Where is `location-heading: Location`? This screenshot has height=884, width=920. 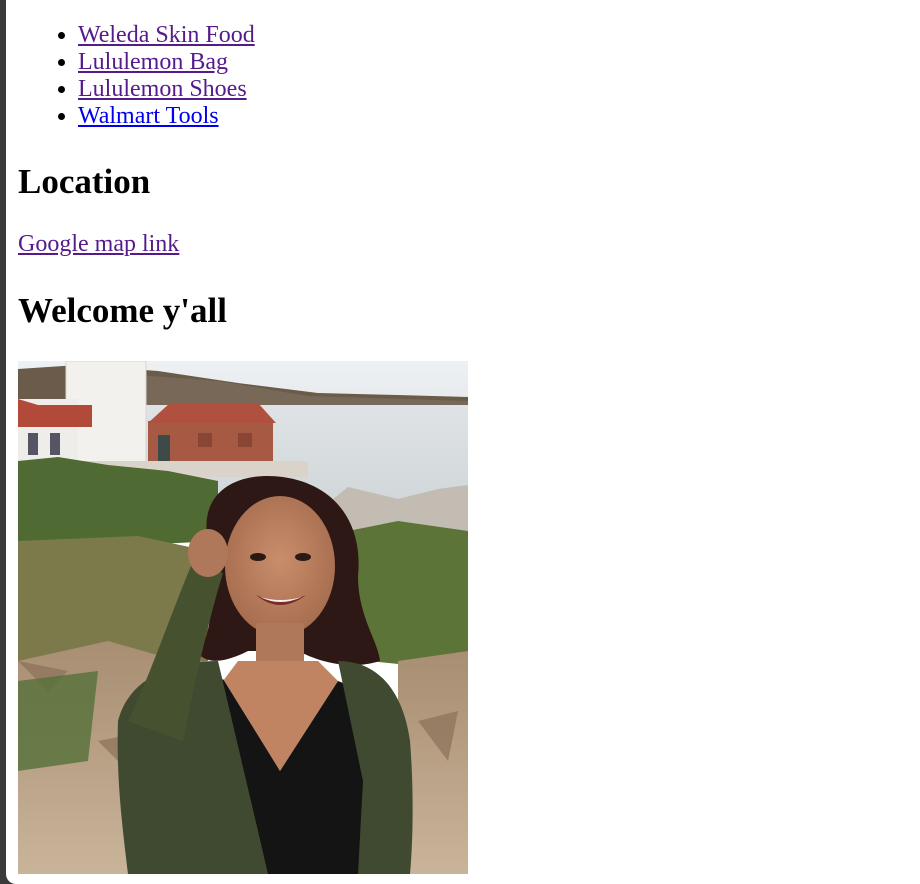 location-heading: Location is located at coordinates (84, 181).